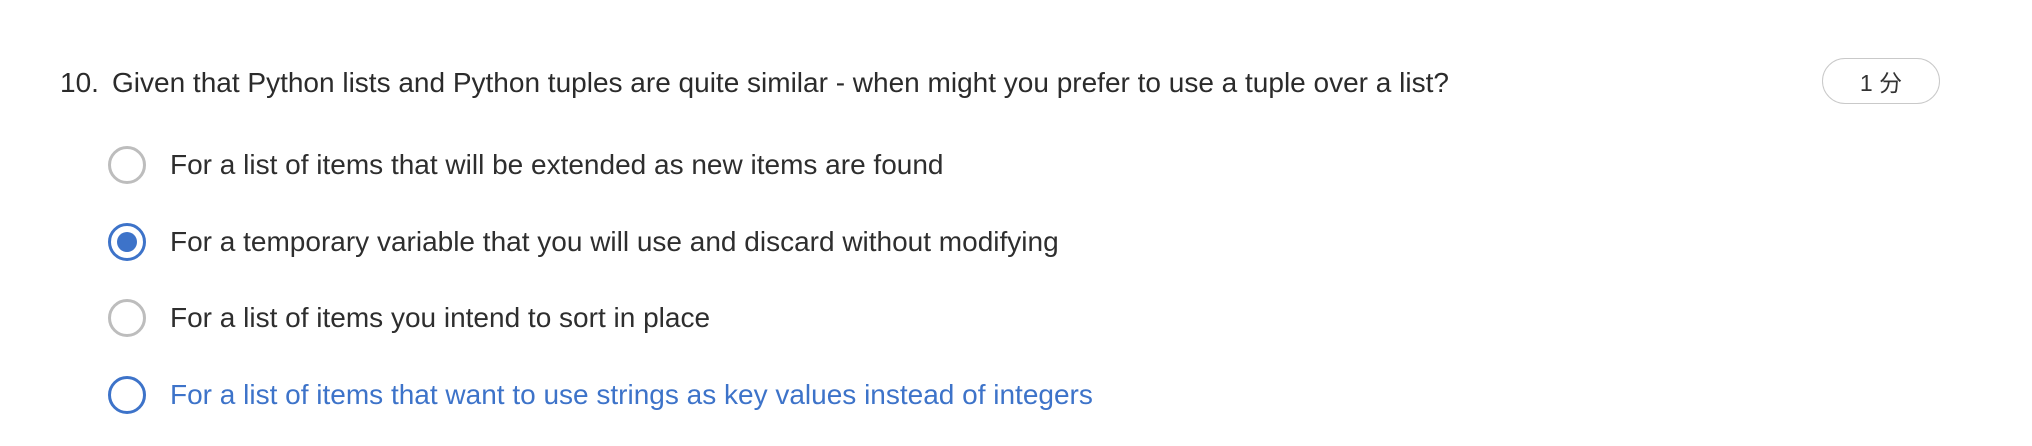  I want to click on points-badge: 1 分, so click(1881, 81).